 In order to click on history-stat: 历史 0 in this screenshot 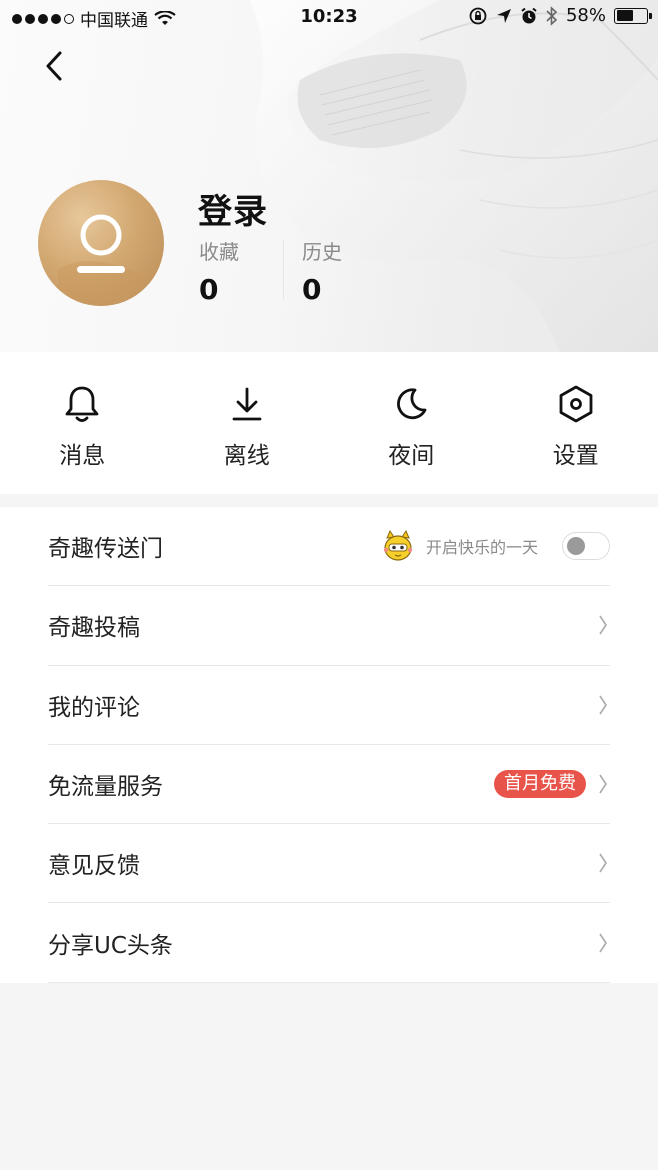, I will do `click(322, 271)`.